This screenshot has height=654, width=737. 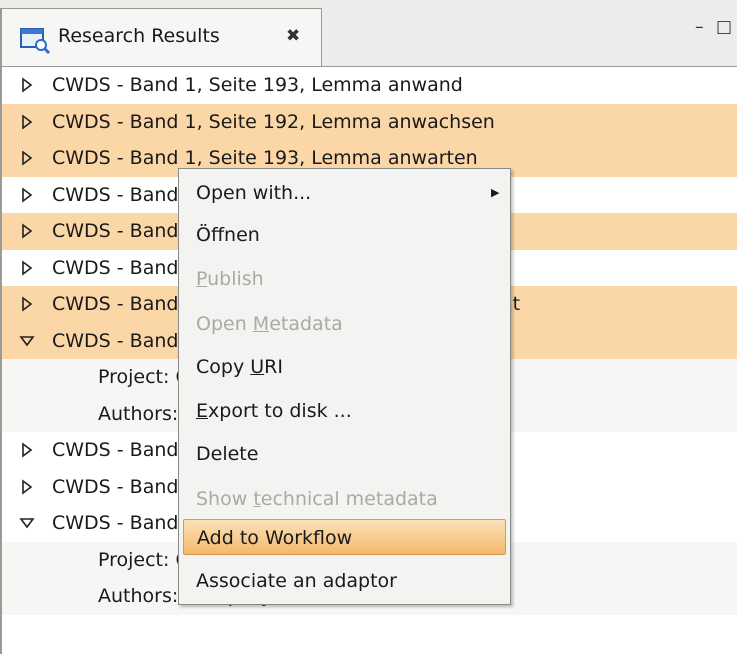 I want to click on menu-item-publish: Publish, so click(x=344, y=279).